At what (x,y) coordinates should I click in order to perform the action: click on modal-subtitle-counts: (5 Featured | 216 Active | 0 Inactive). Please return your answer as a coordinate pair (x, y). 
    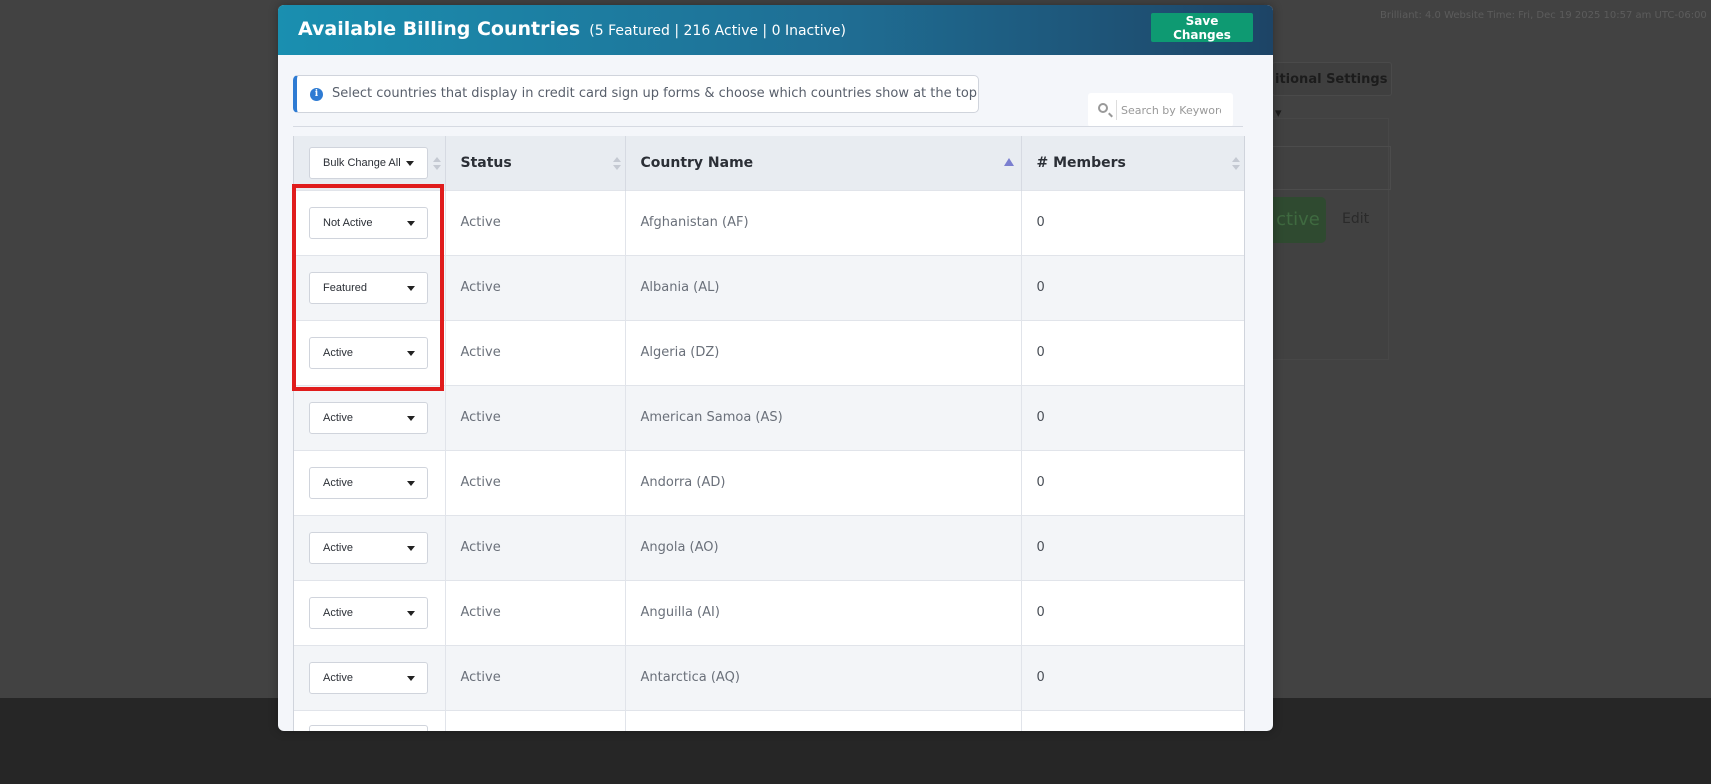
    Looking at the image, I should click on (717, 31).